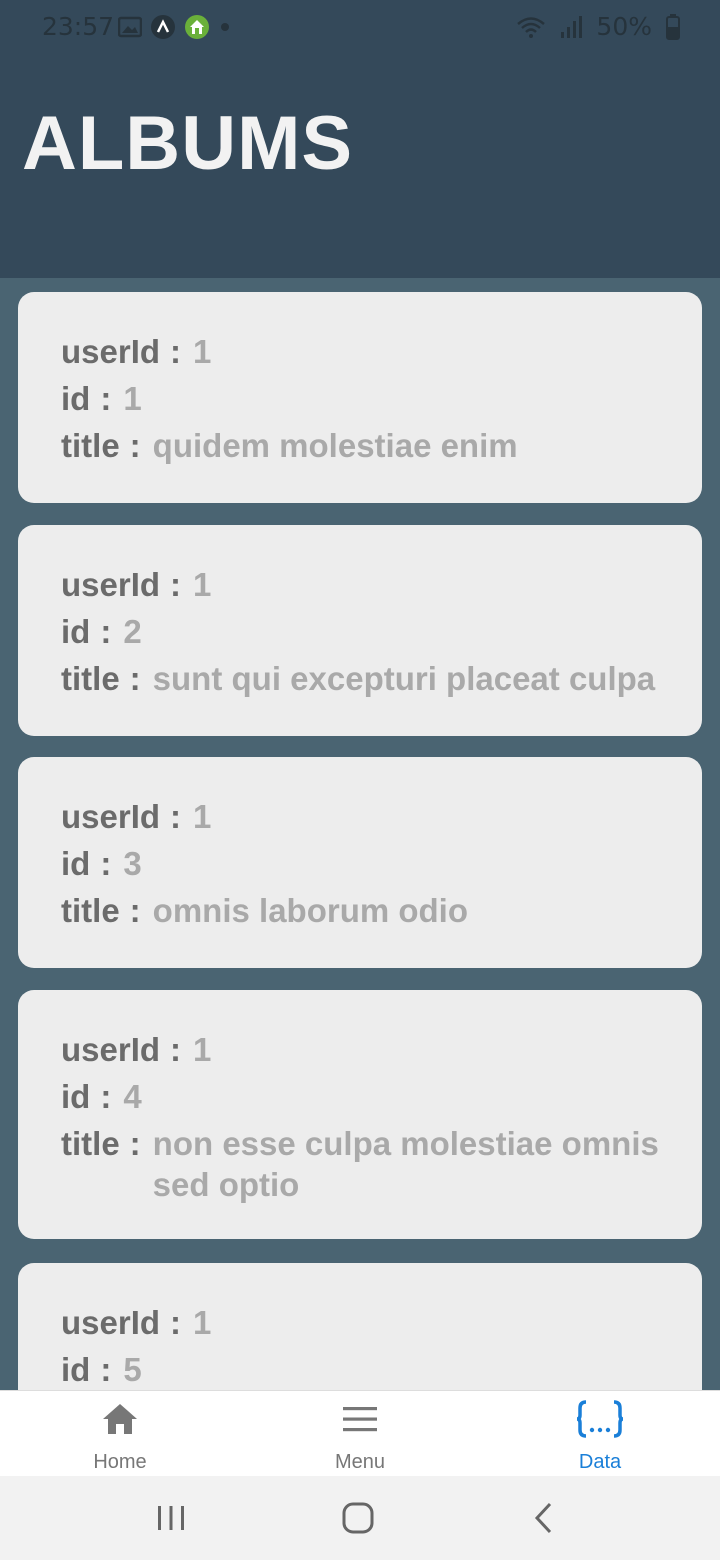 The width and height of the screenshot is (720, 1560). I want to click on nav-data: Data, so click(600, 1433).